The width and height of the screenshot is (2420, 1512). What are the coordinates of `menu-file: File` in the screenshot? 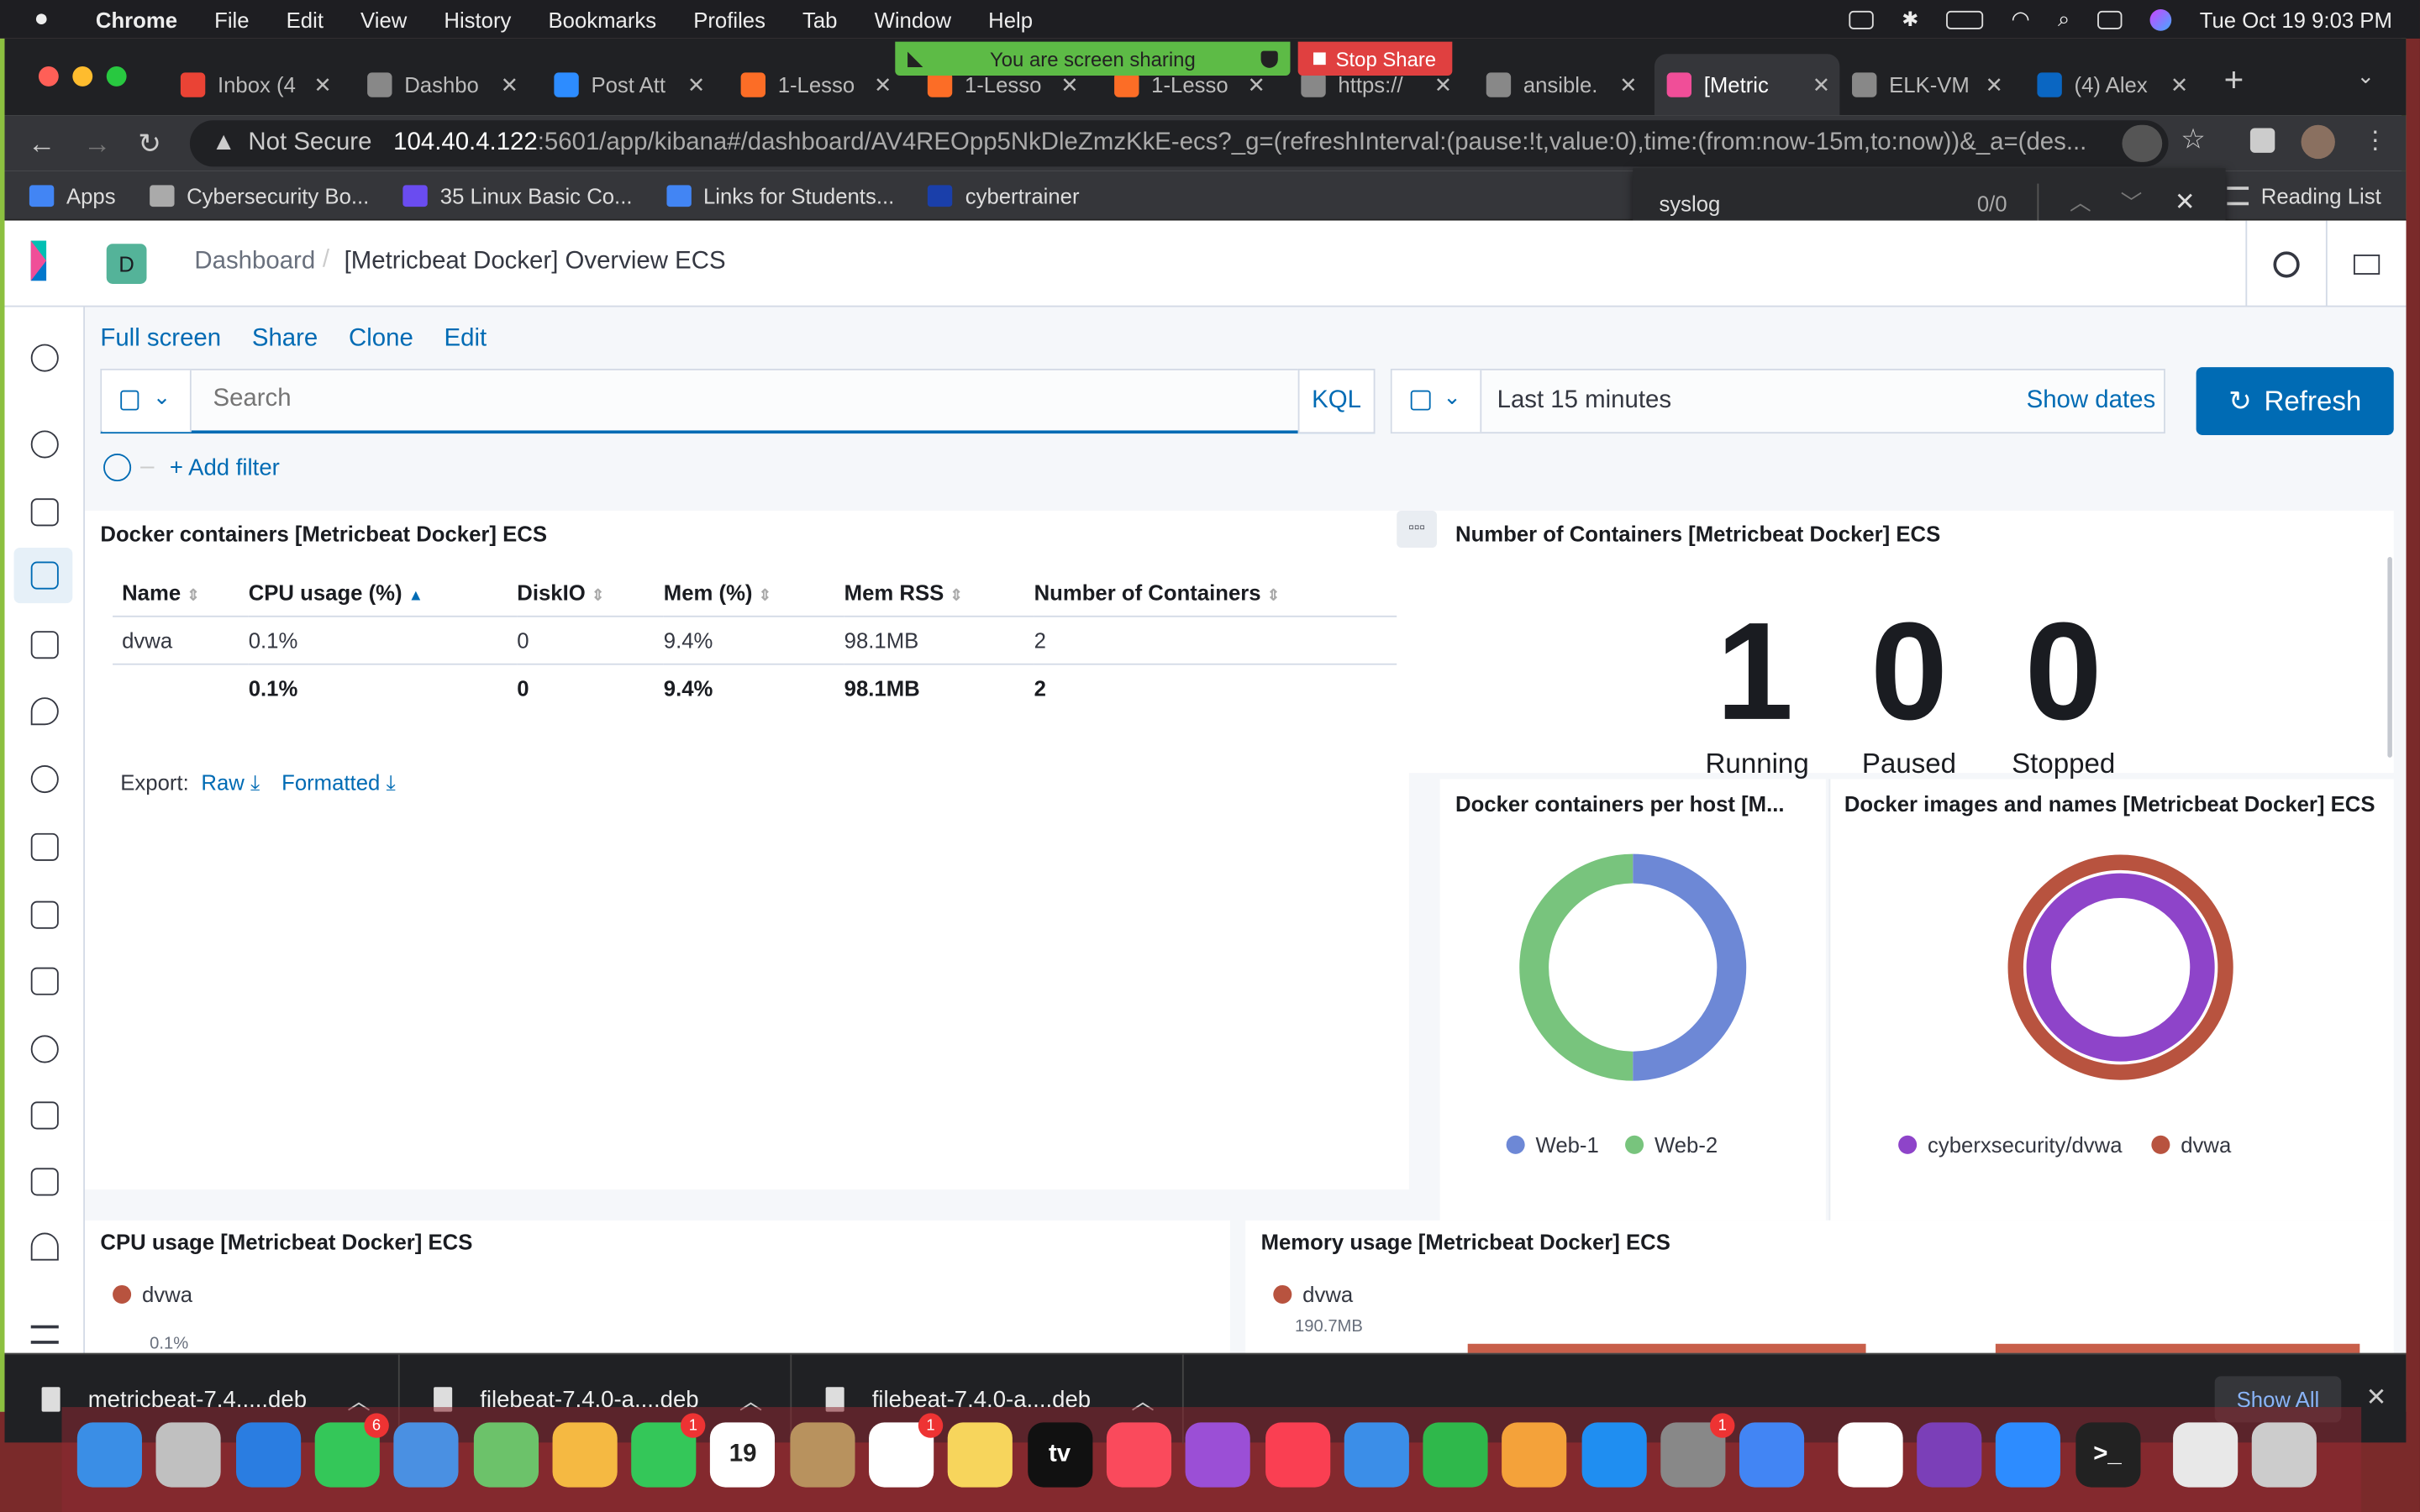 It's located at (232, 19).